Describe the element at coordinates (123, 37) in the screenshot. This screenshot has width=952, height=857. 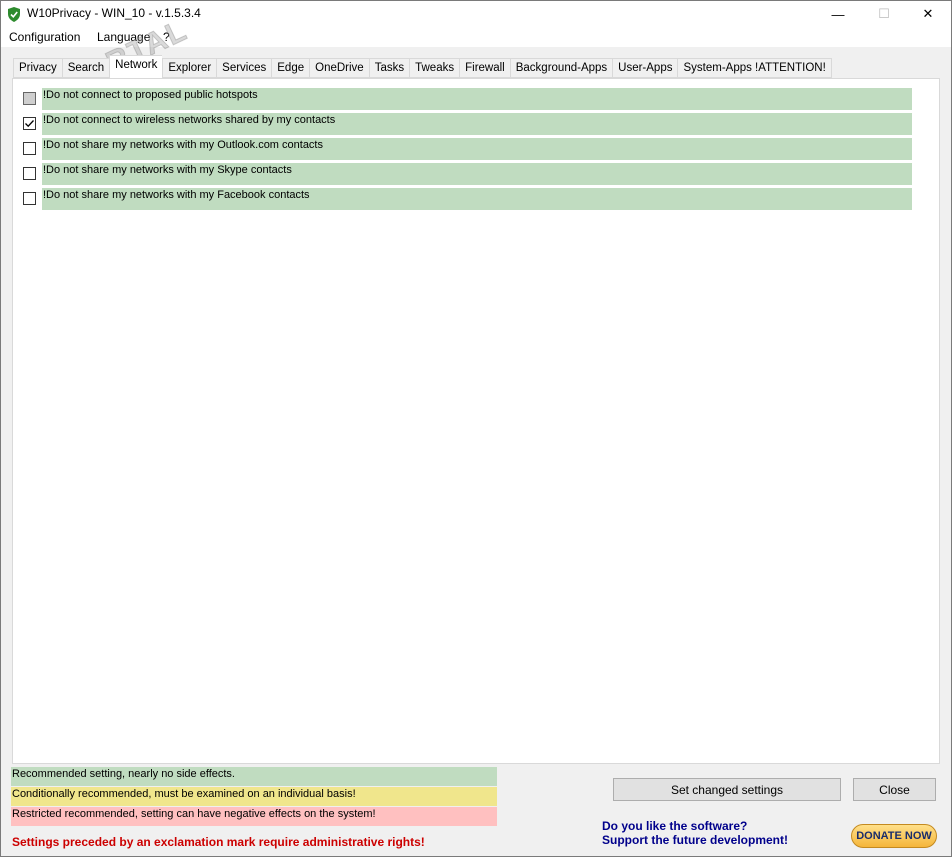
I see `menu-language: Language` at that location.